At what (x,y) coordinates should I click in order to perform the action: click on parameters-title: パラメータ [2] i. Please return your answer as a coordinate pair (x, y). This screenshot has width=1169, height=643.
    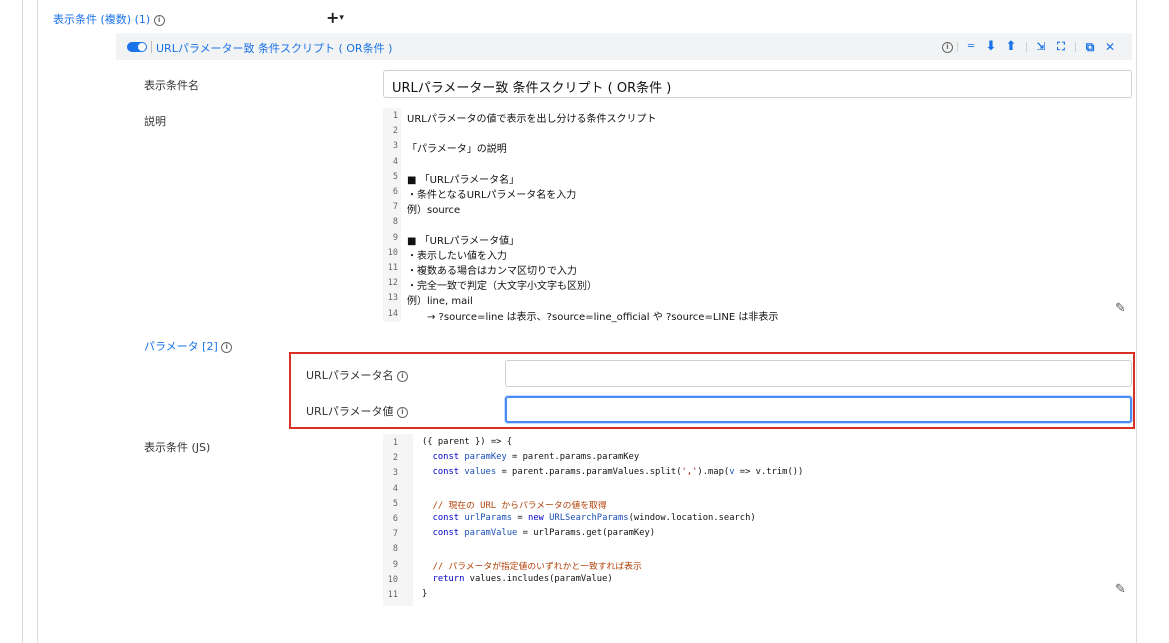
    Looking at the image, I should click on (188, 346).